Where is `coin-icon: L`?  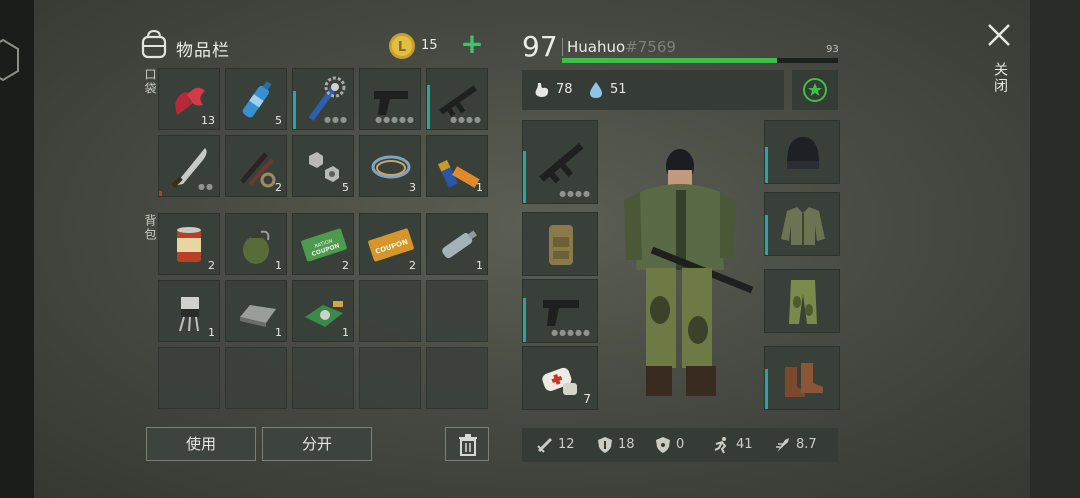 coin-icon: L is located at coordinates (402, 46).